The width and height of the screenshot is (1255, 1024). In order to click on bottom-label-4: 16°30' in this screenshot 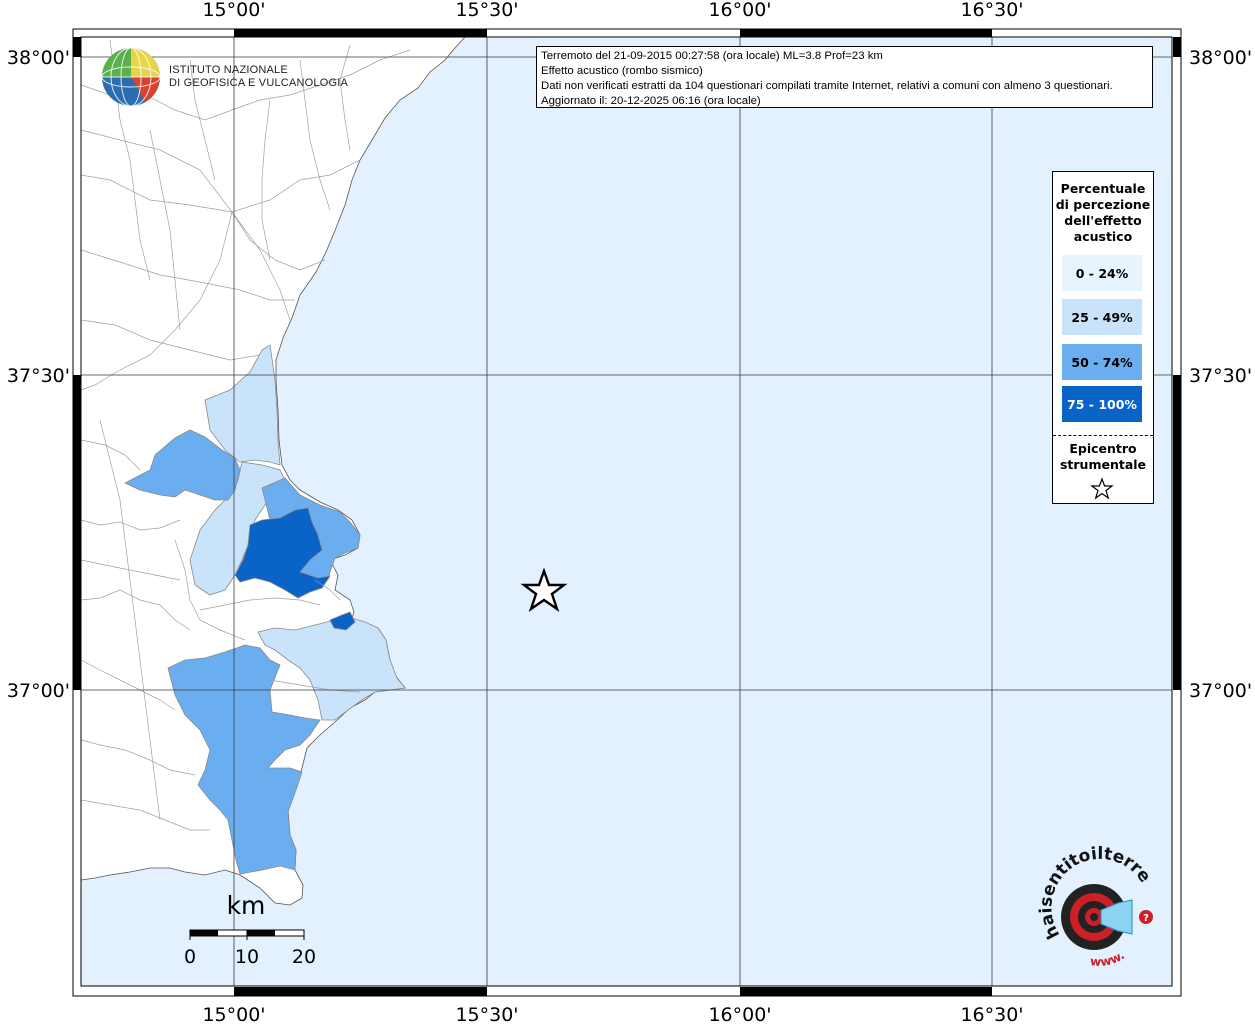, I will do `click(991, 1014)`.